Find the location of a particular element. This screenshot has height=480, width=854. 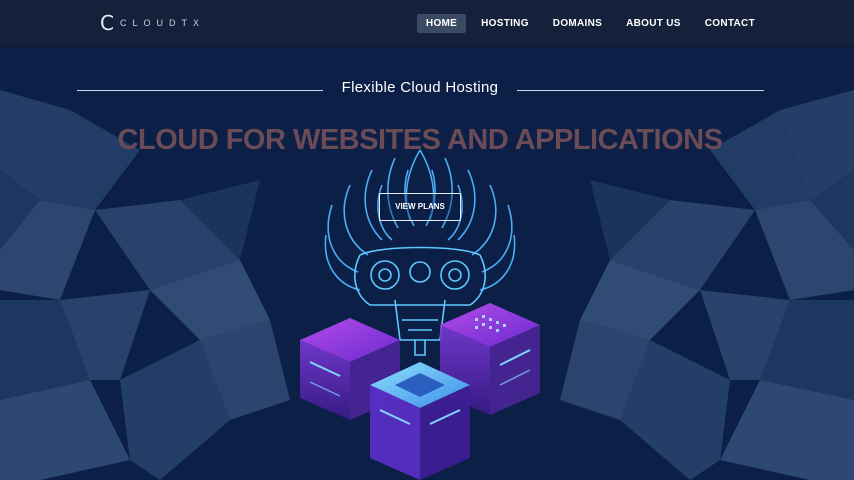

nav-item-hosting: HOSTING is located at coordinates (505, 23).